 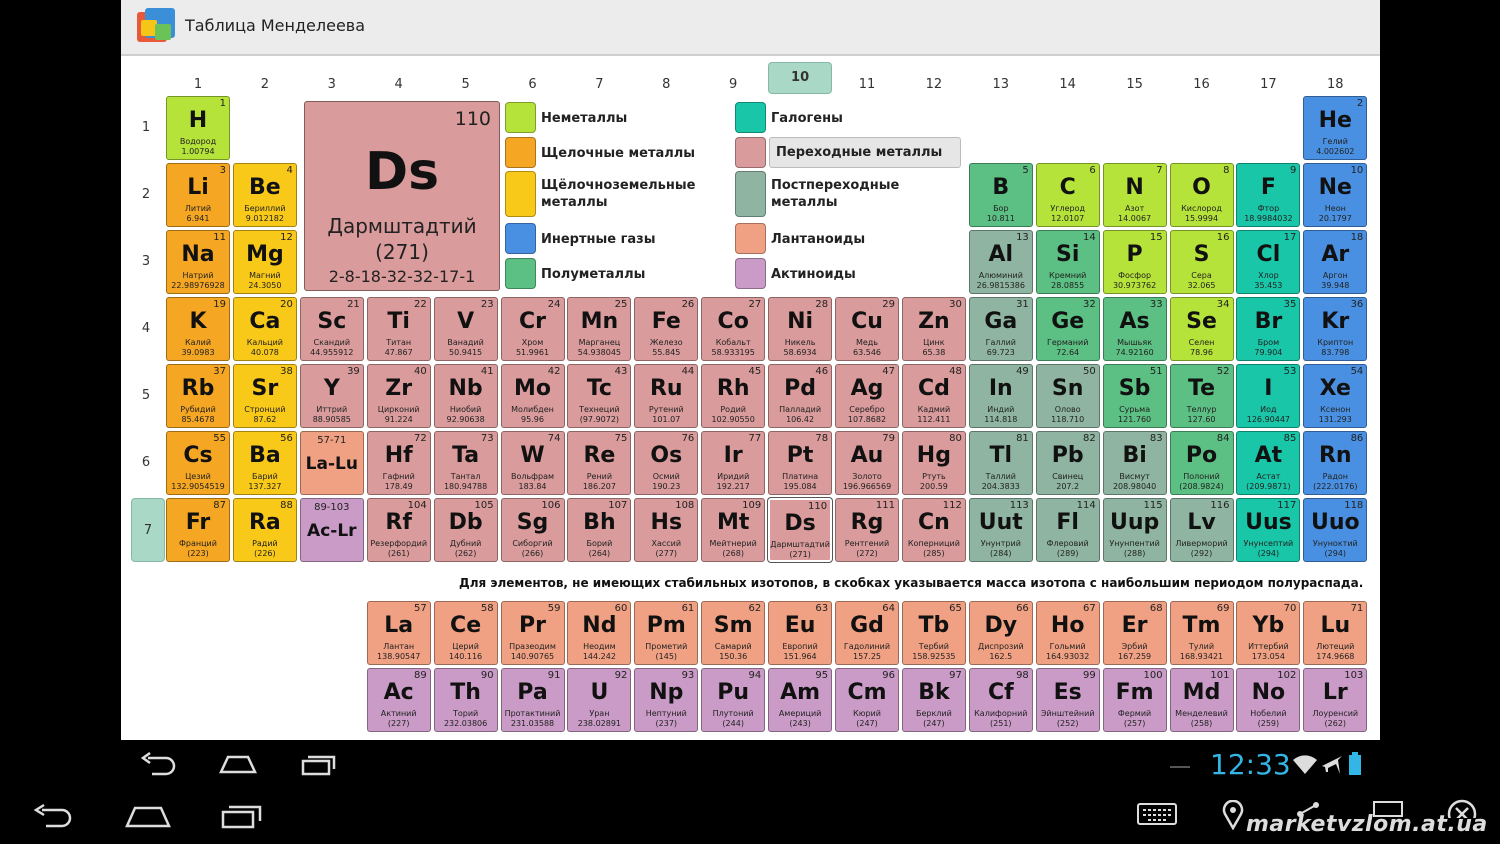 What do you see at coordinates (238, 765) in the screenshot?
I see `home-icon` at bounding box center [238, 765].